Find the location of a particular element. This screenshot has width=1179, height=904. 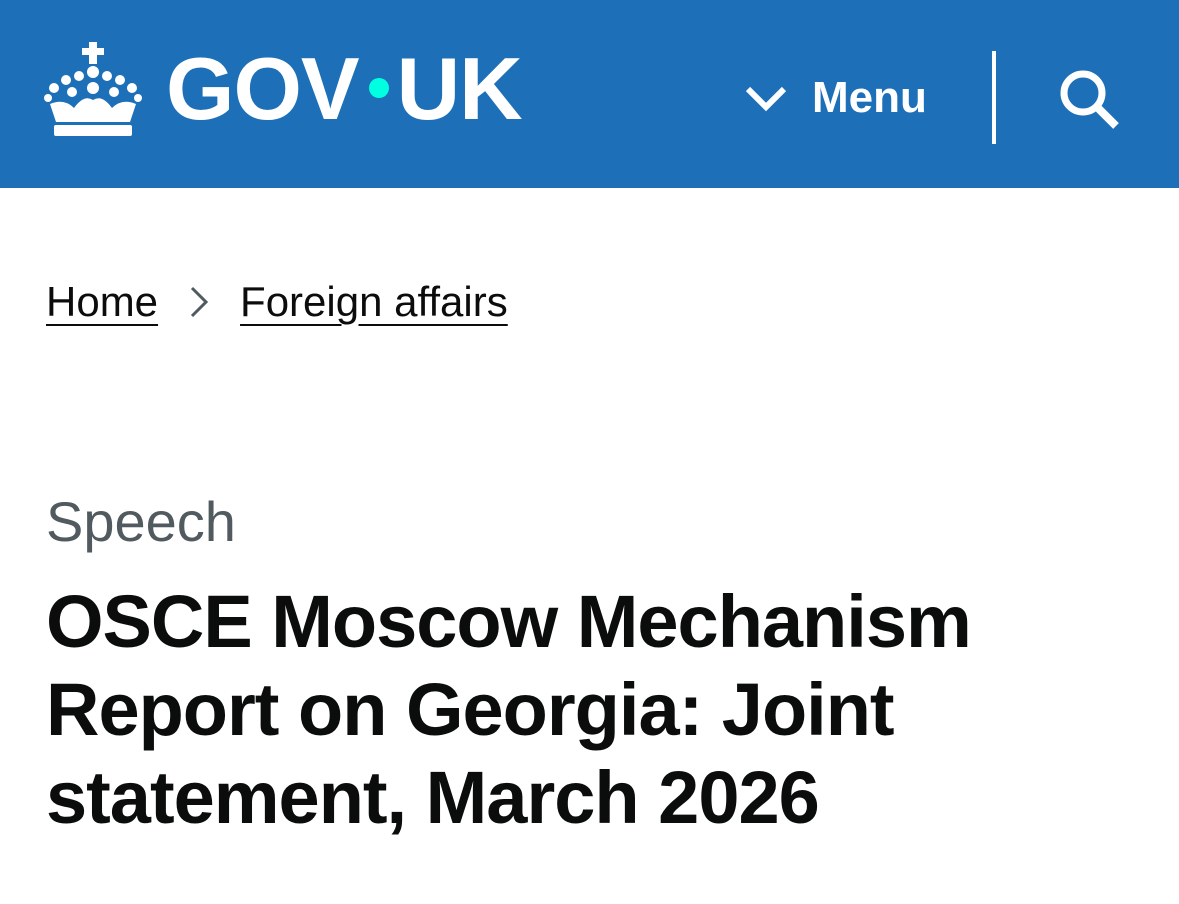

breadcrumb-home-link: Home is located at coordinates (102, 302).